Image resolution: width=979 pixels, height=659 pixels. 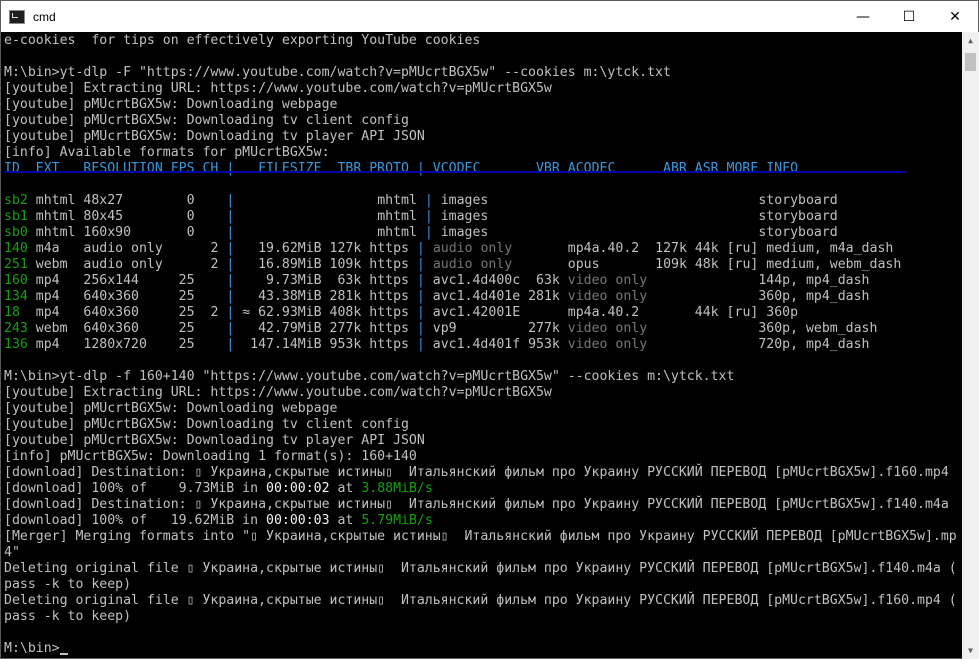 What do you see at coordinates (127, 200) in the screenshot?
I see `console-text-segment: mhtml 48x27 0` at bounding box center [127, 200].